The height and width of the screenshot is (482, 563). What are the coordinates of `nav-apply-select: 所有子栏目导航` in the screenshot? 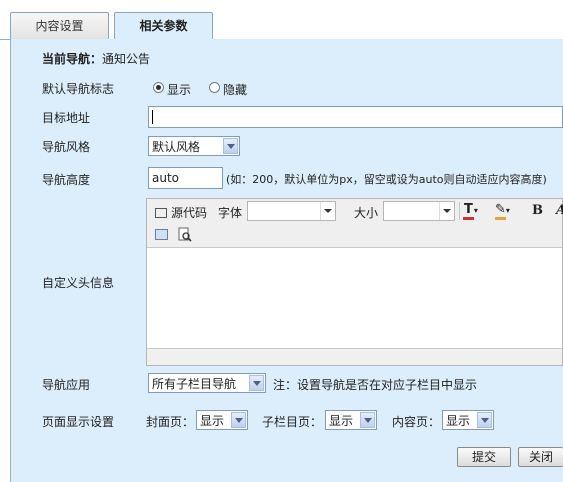 It's located at (207, 383).